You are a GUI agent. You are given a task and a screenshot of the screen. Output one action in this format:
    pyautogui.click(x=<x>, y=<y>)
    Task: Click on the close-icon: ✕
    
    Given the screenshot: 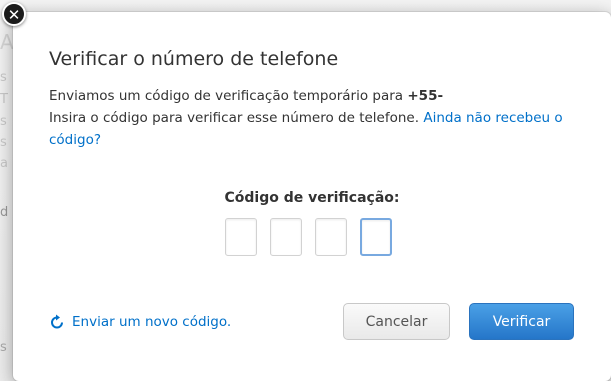 What is the action you would take?
    pyautogui.click(x=14, y=15)
    